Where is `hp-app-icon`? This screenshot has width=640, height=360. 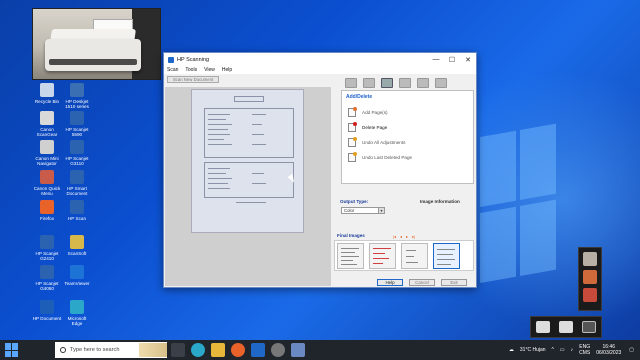
hp-app-icon is located at coordinates (258, 350).